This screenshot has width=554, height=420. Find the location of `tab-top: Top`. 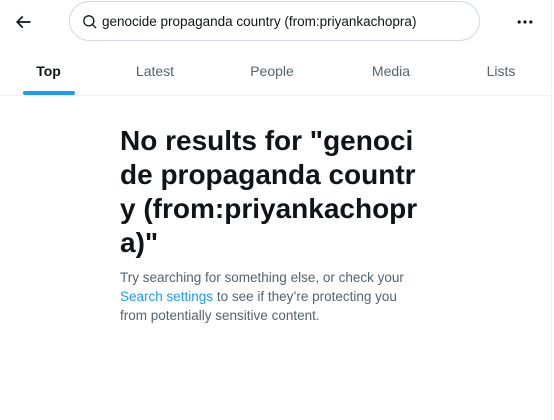

tab-top: Top is located at coordinates (48, 70).